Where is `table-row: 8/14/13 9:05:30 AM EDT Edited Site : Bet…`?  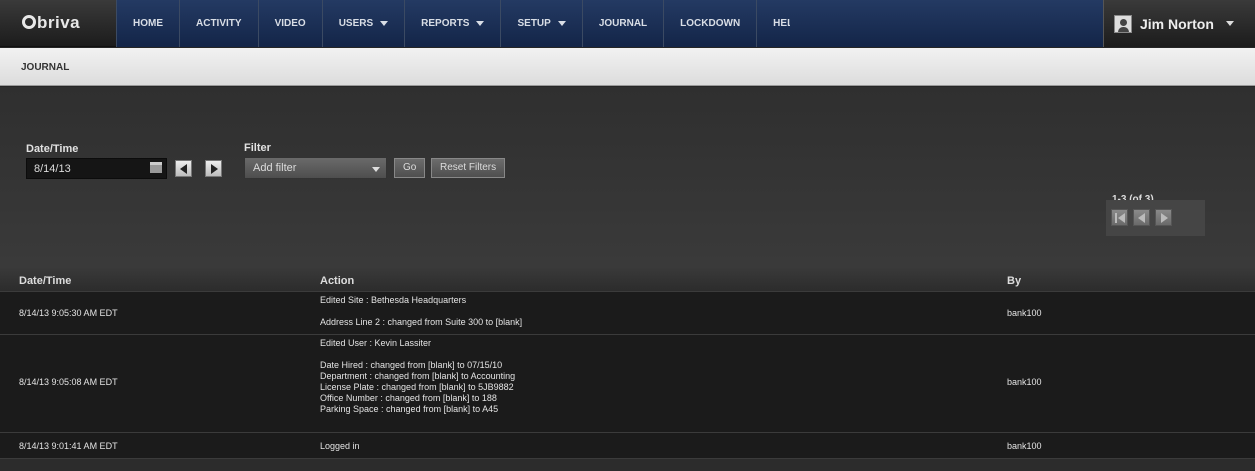 table-row: 8/14/13 9:05:30 AM EDT Edited Site : Bet… is located at coordinates (627, 312).